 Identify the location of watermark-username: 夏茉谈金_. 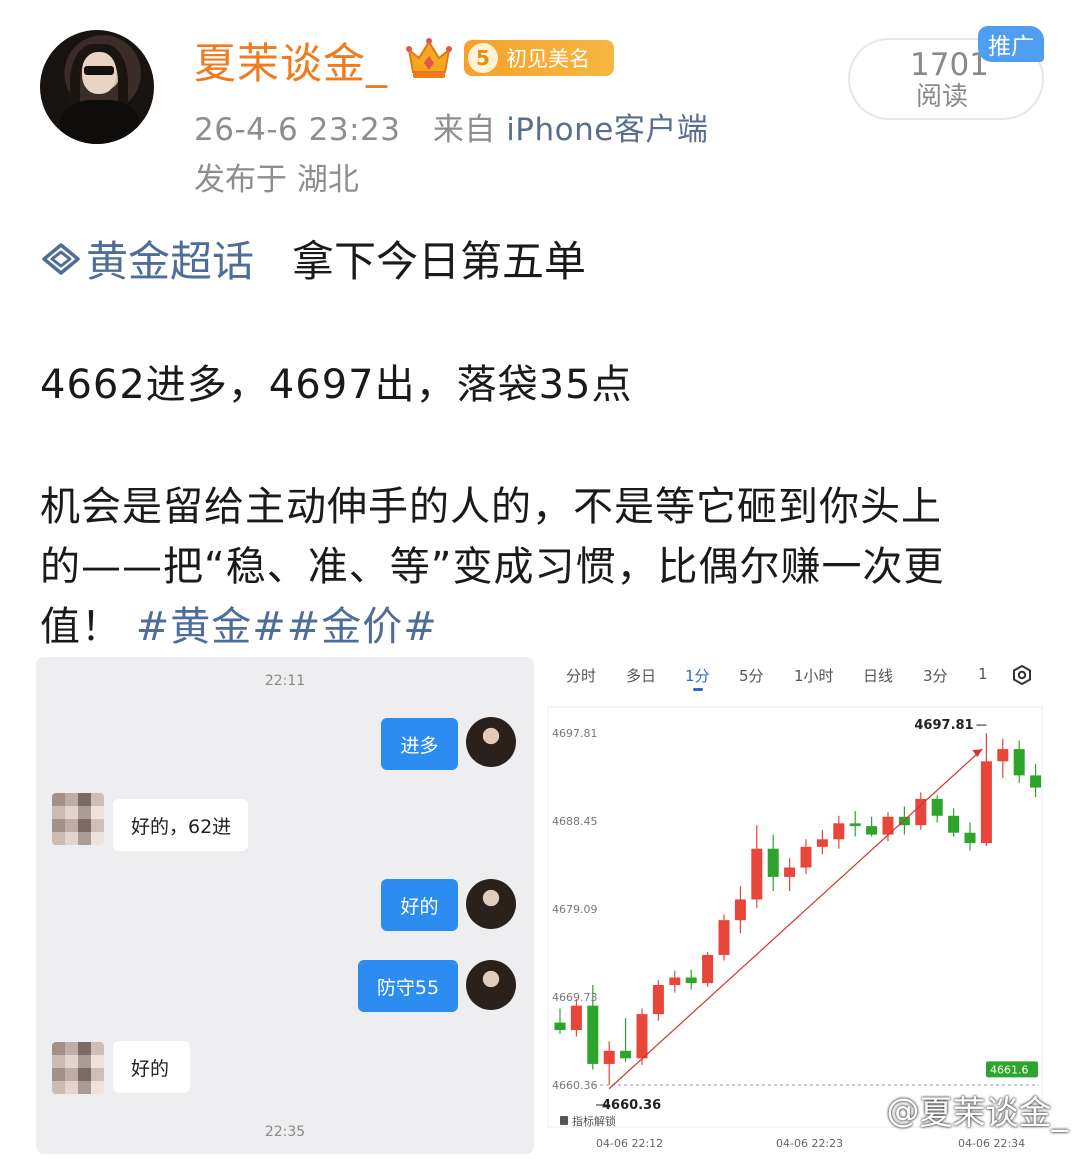
(994, 1112).